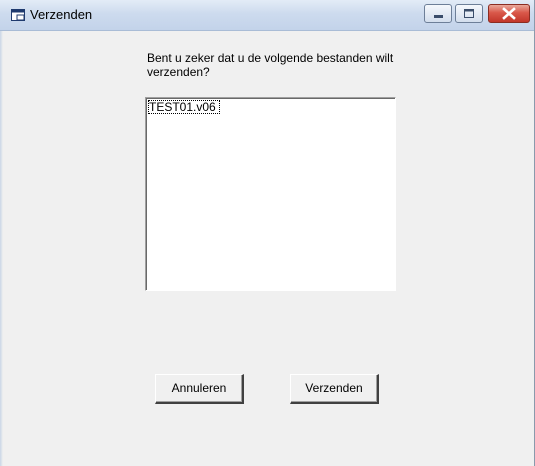 The width and height of the screenshot is (535, 466). I want to click on cancel-button: Annuleren, so click(199, 389).